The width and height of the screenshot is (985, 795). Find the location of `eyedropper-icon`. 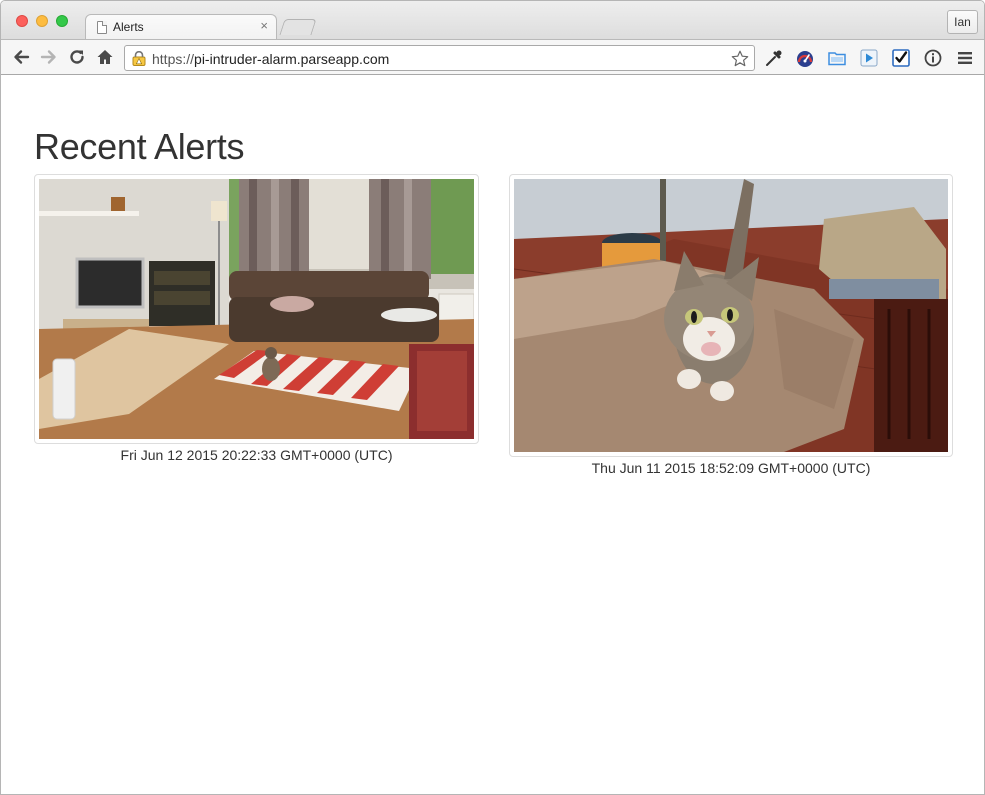

eyedropper-icon is located at coordinates (774, 58).